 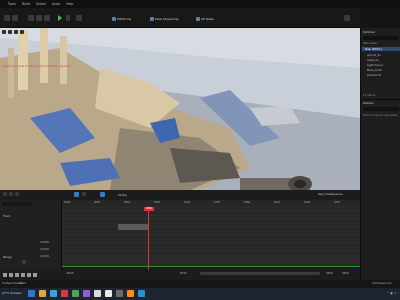 I want to click on details-tab: Details, so click(x=368, y=103).